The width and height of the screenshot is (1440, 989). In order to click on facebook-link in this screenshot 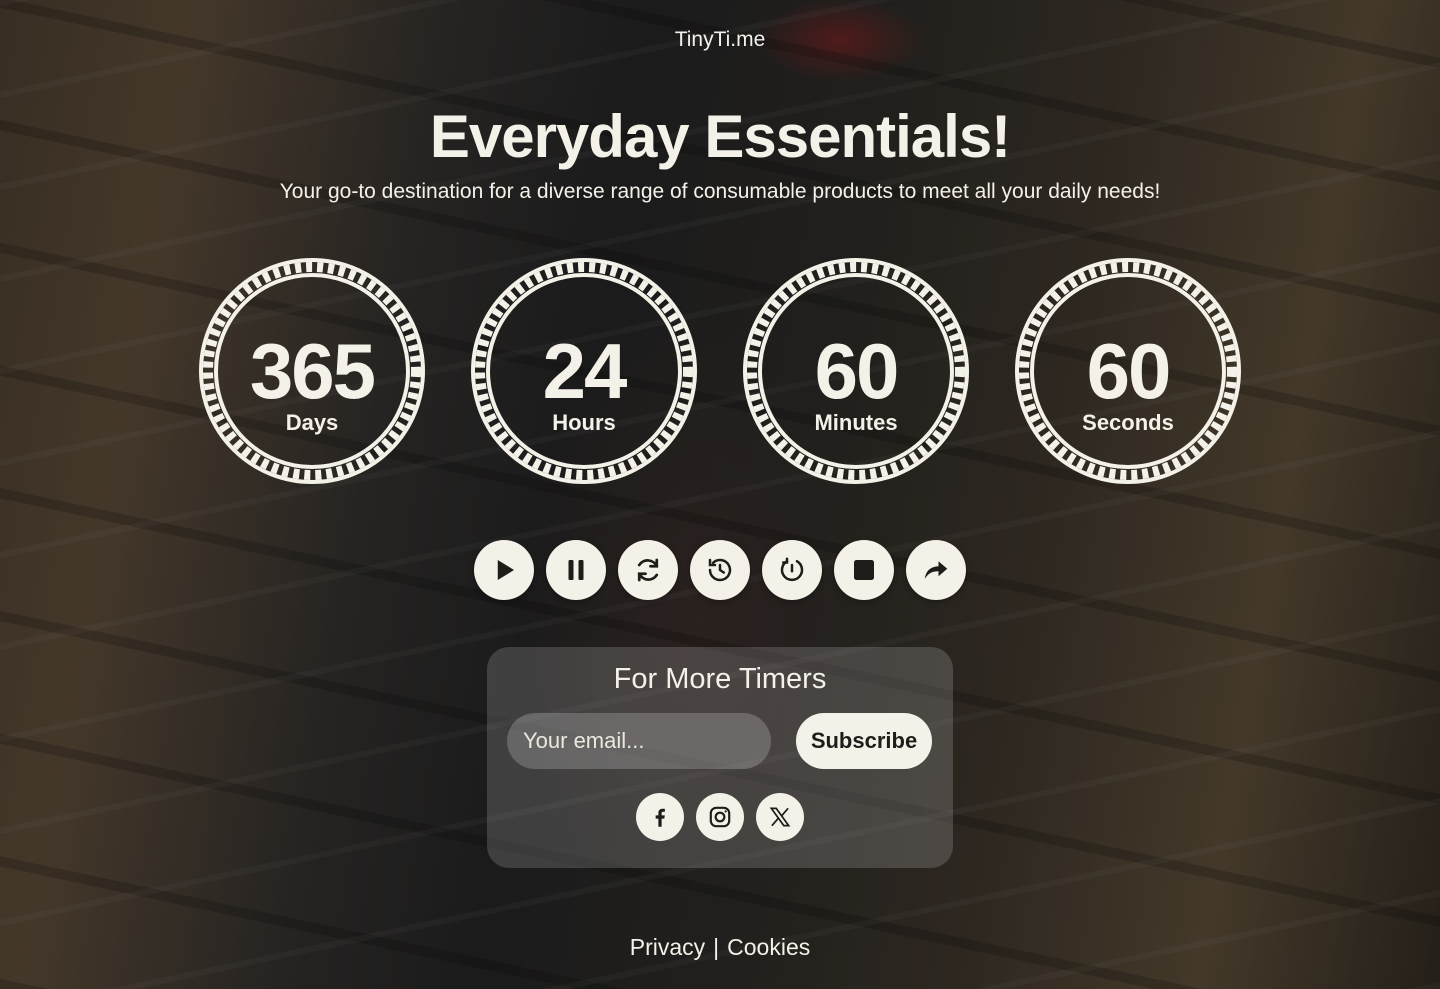, I will do `click(660, 817)`.